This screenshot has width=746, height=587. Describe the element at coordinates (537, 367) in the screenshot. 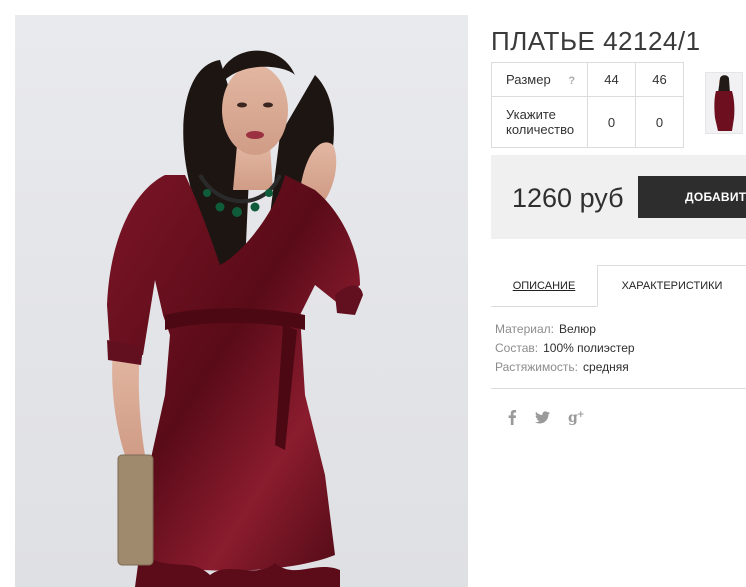

I see `spec-label: Растяжимость:` at that location.